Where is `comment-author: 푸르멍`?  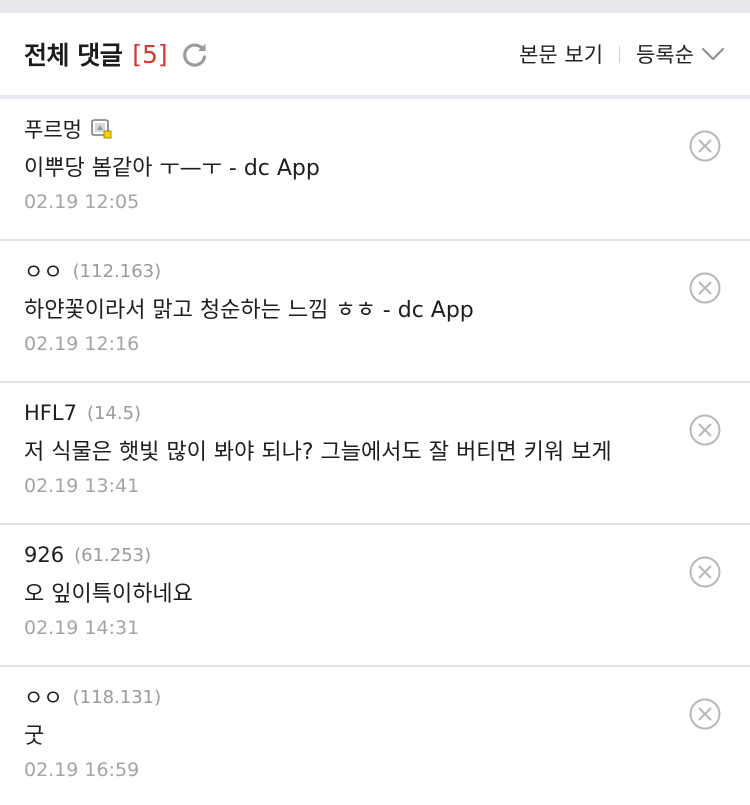 comment-author: 푸르멍 is located at coordinates (53, 129).